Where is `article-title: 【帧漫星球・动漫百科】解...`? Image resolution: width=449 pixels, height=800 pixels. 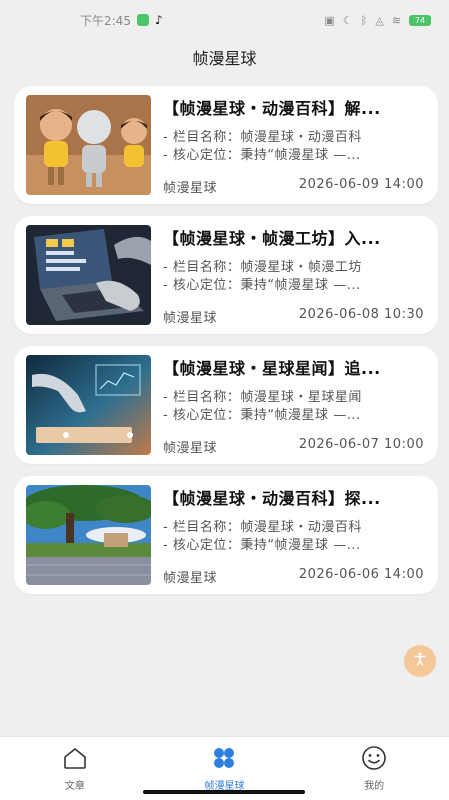 article-title: 【帧漫星球・动漫百科】解... is located at coordinates (272, 108).